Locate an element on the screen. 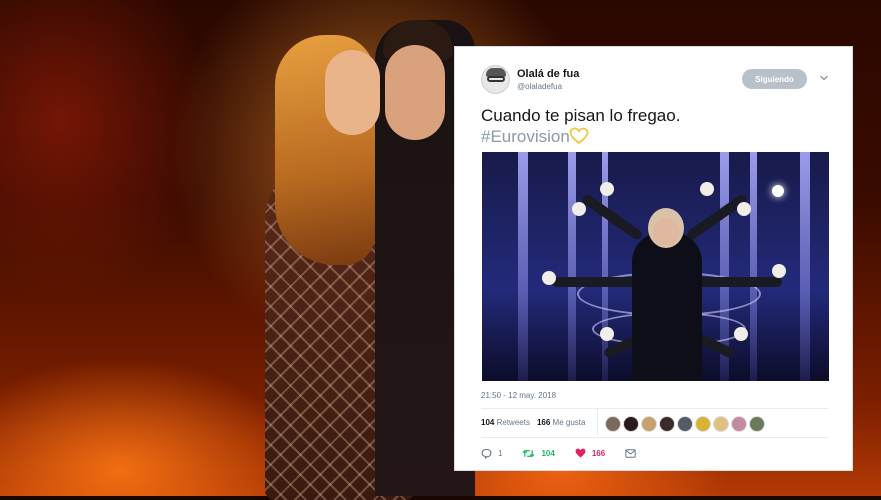 The width and height of the screenshot is (881, 500). user-name: Olalá de fua is located at coordinates (548, 74).